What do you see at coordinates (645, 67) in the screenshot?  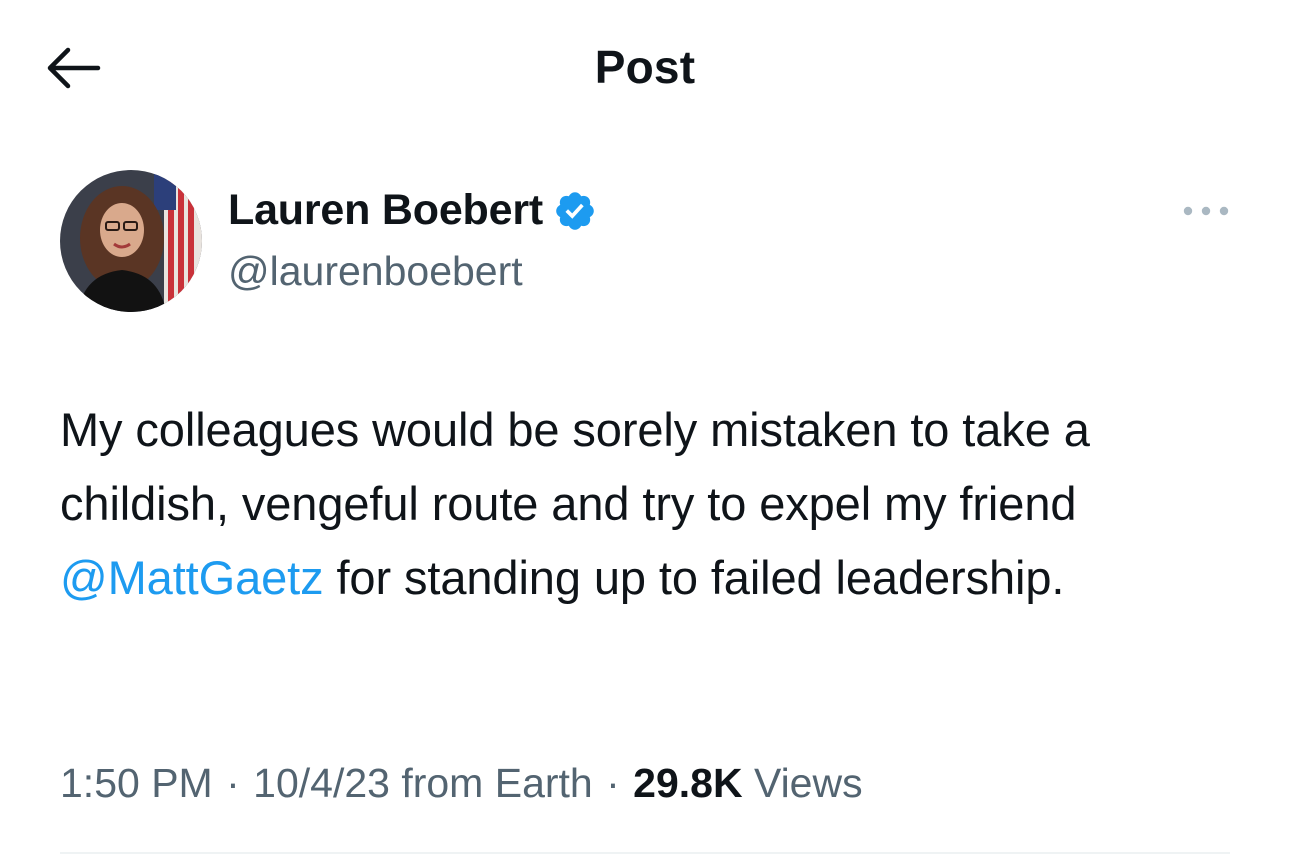 I see `page-title: Post` at bounding box center [645, 67].